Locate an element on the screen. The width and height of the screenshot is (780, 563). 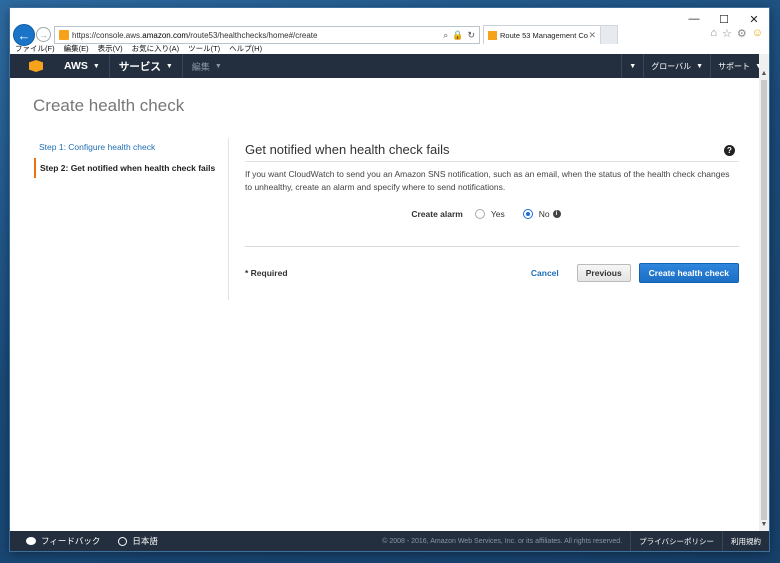
address-tools: ⌕ 🔒 ↻ is located at coordinates (461, 35).